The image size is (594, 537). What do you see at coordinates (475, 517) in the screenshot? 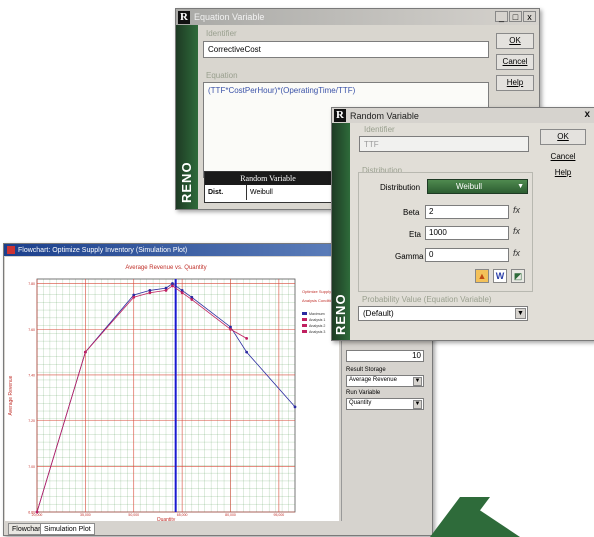
I see `green-corner-triangle-left` at bounding box center [475, 517].